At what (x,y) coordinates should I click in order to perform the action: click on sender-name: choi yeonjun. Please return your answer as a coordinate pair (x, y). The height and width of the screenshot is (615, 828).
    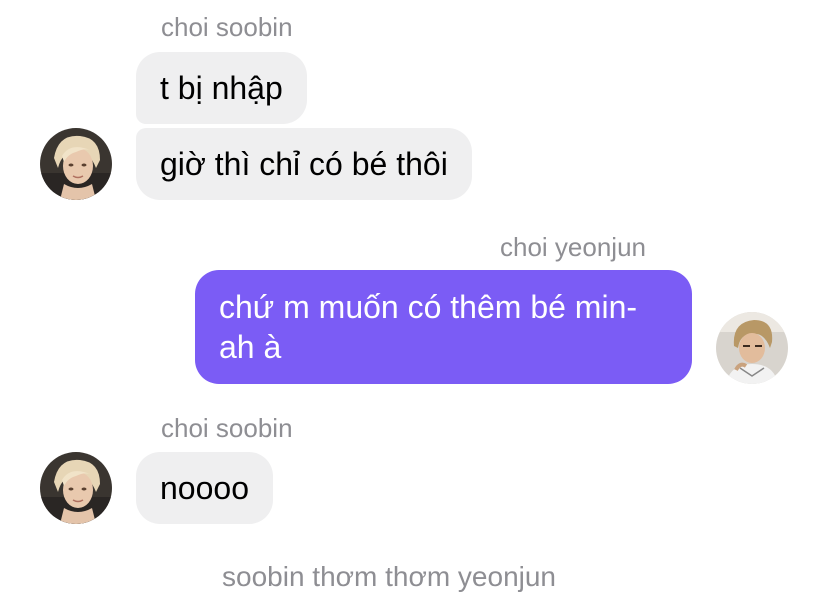
    Looking at the image, I should click on (573, 247).